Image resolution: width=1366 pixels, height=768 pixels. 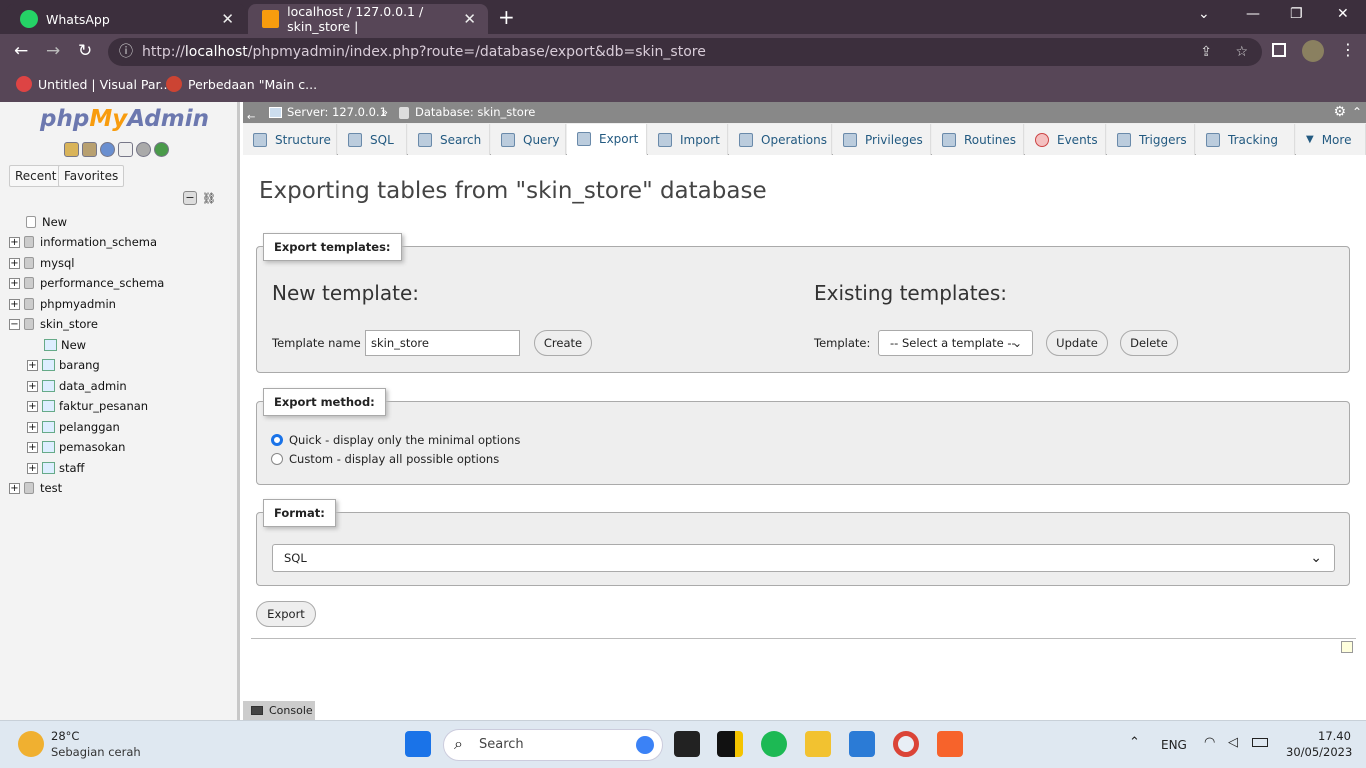 What do you see at coordinates (418, 744) in the screenshot?
I see `start-windows-icon` at bounding box center [418, 744].